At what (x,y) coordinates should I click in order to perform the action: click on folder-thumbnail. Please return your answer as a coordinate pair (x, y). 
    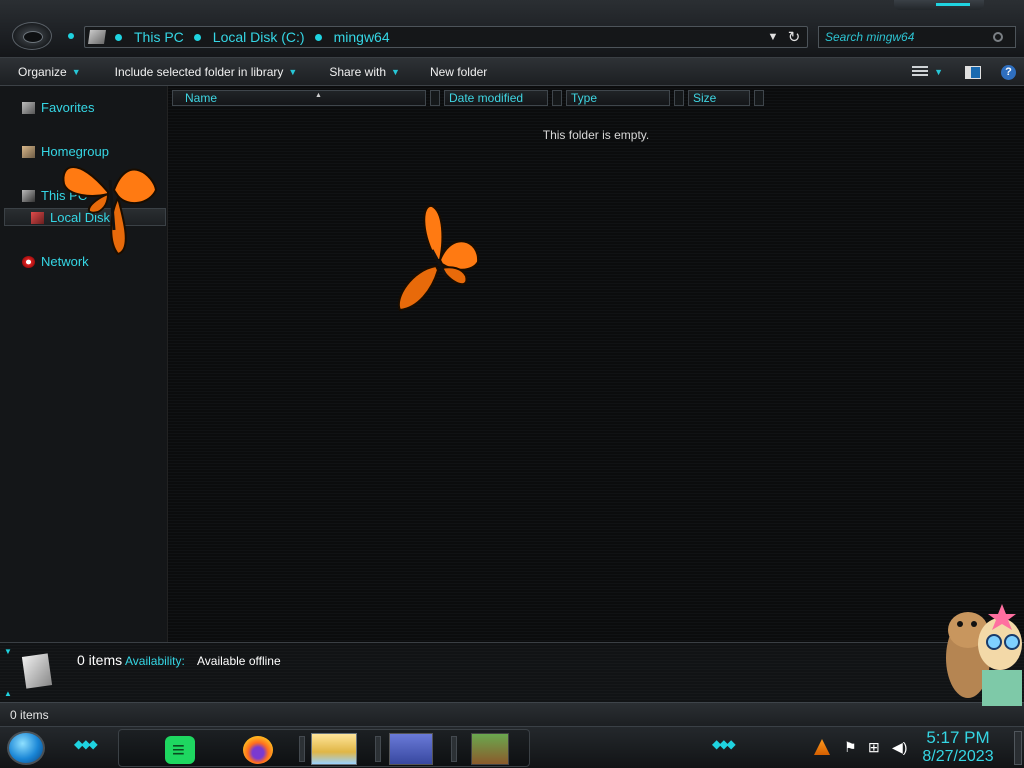
    Looking at the image, I should click on (37, 671).